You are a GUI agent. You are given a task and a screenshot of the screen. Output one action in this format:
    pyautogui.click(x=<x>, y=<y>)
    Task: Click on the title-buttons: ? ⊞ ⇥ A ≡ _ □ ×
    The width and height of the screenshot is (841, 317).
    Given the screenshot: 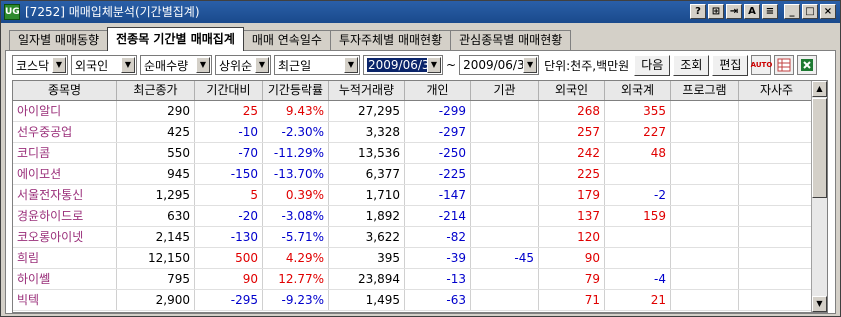 What is the action you would take?
    pyautogui.click(x=763, y=11)
    